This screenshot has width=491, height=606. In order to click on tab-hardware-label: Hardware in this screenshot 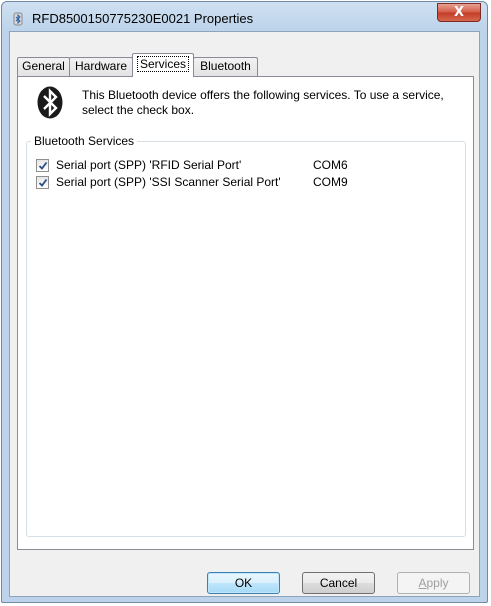, I will do `click(101, 66)`.